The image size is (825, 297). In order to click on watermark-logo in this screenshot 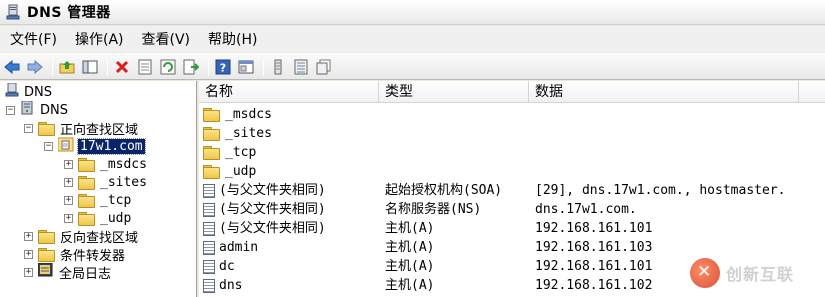, I will do `click(705, 273)`.